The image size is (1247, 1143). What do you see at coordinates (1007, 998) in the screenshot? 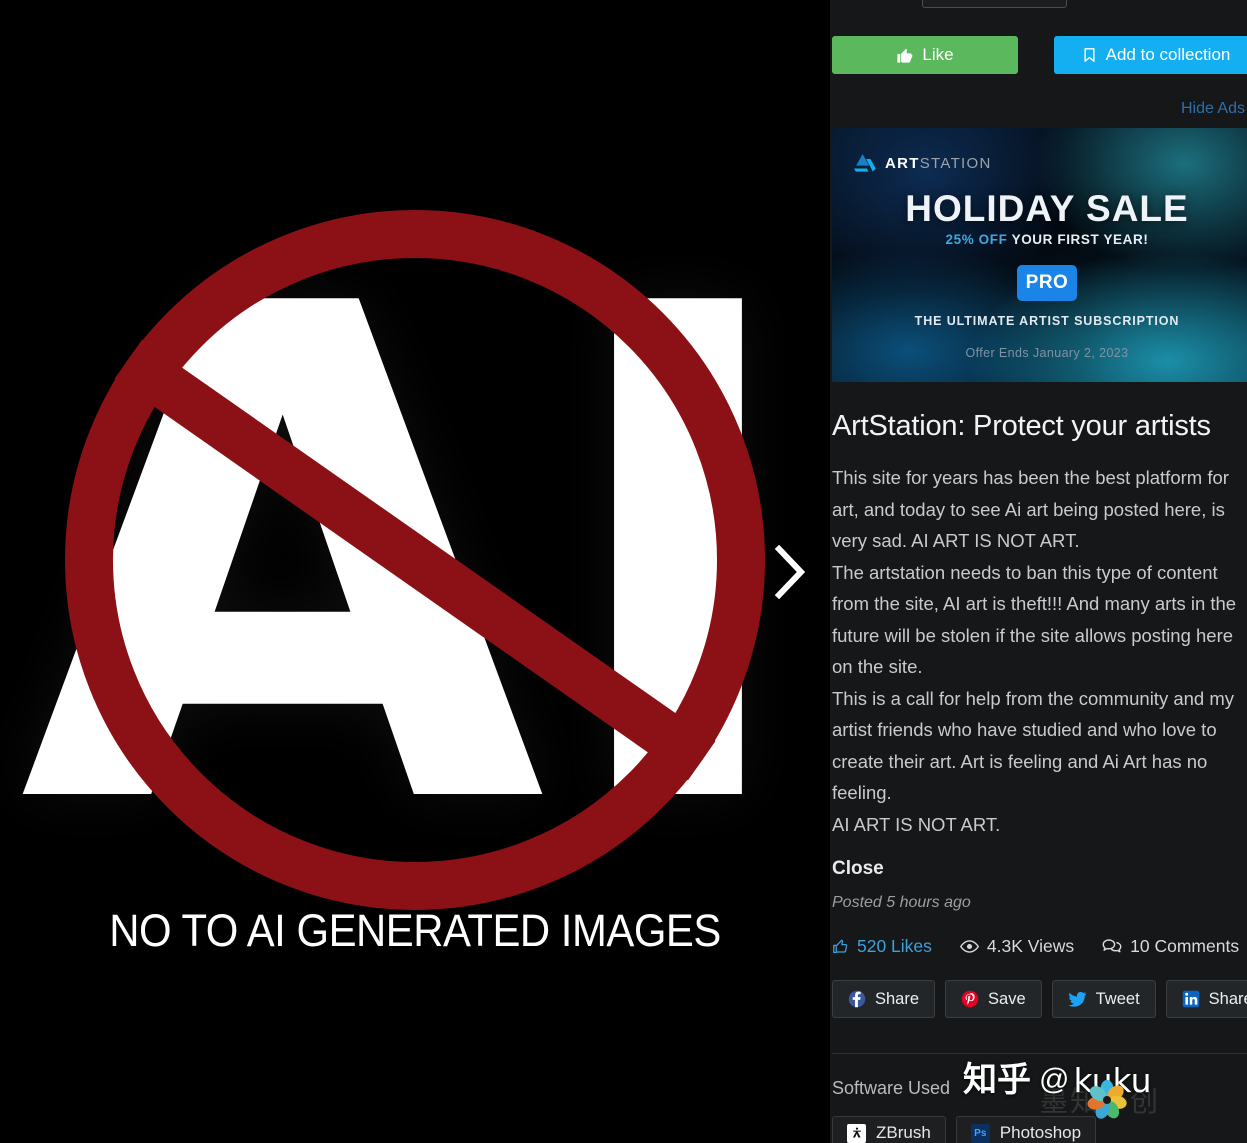
I see `share-pinterest-label: Save` at bounding box center [1007, 998].